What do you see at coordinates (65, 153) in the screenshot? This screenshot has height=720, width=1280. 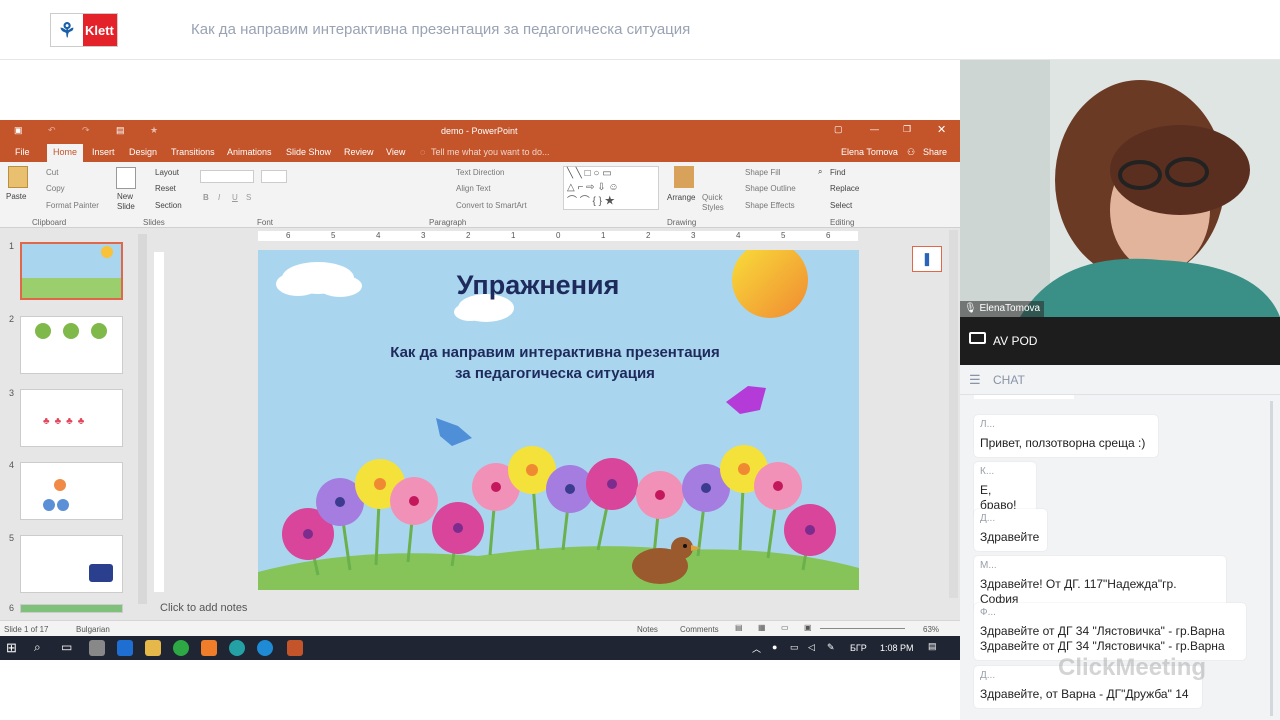 I see `tab-home: Home` at bounding box center [65, 153].